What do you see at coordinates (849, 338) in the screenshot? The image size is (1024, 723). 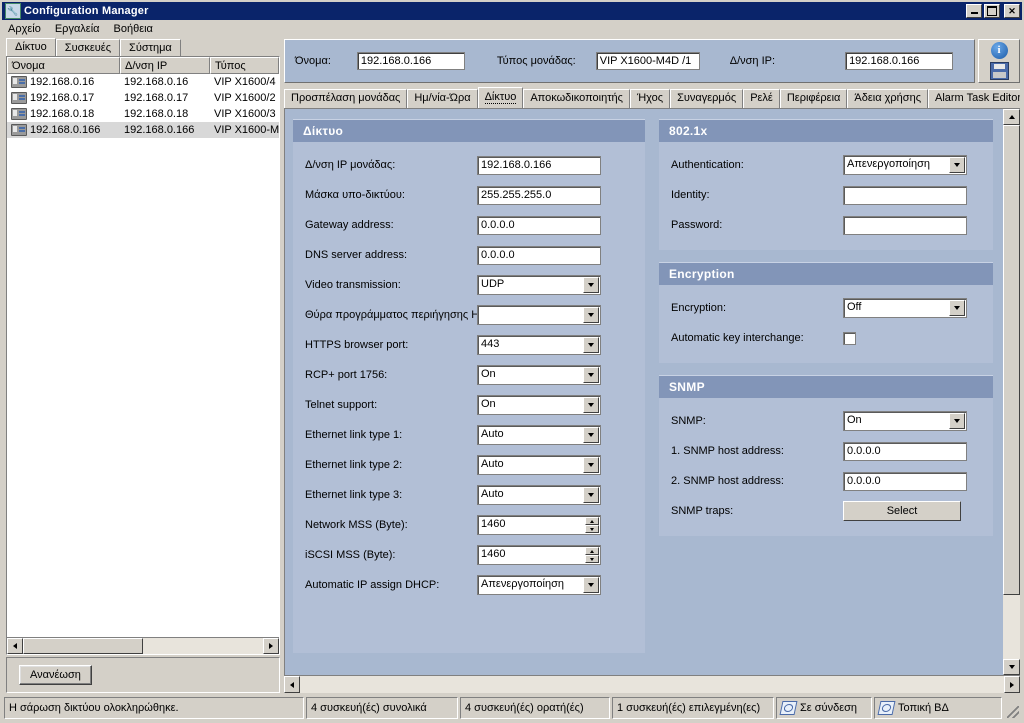 I see `auto-key-interchange-checkbox` at bounding box center [849, 338].